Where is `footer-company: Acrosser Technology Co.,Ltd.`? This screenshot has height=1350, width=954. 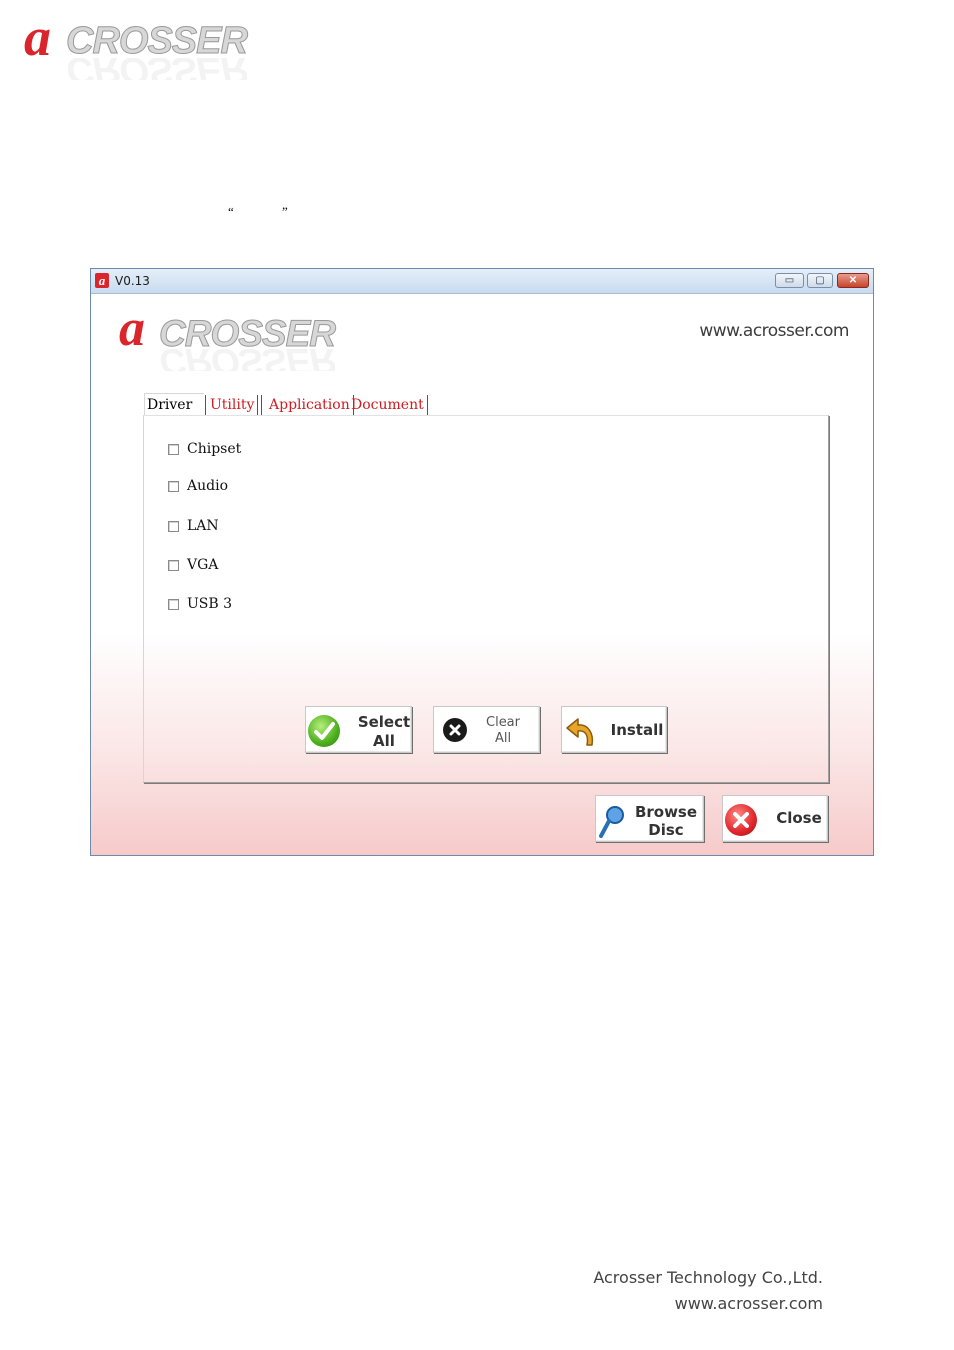 footer-company: Acrosser Technology Co.,Ltd. is located at coordinates (708, 1277).